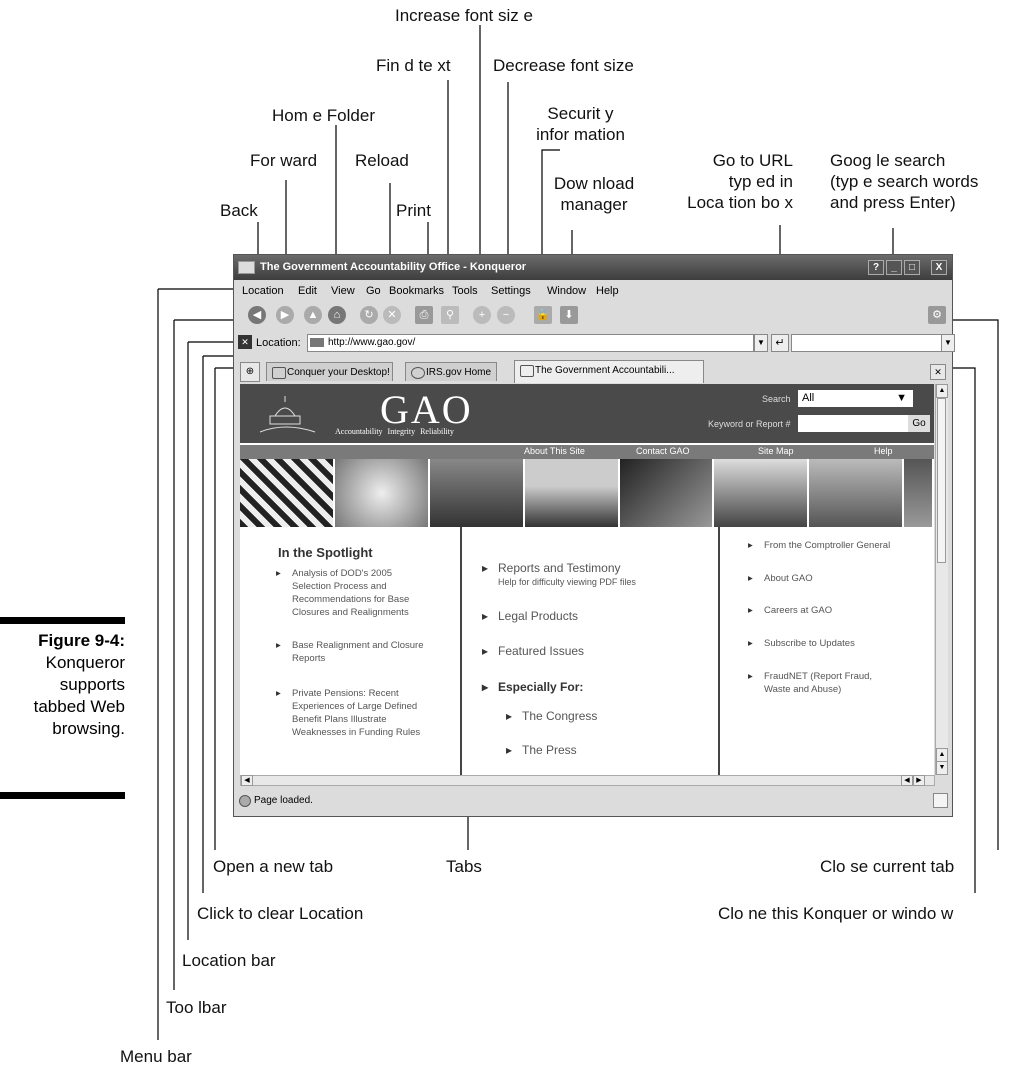 The height and width of the screenshot is (1070, 1022). I want to click on menu-go: Go, so click(373, 291).